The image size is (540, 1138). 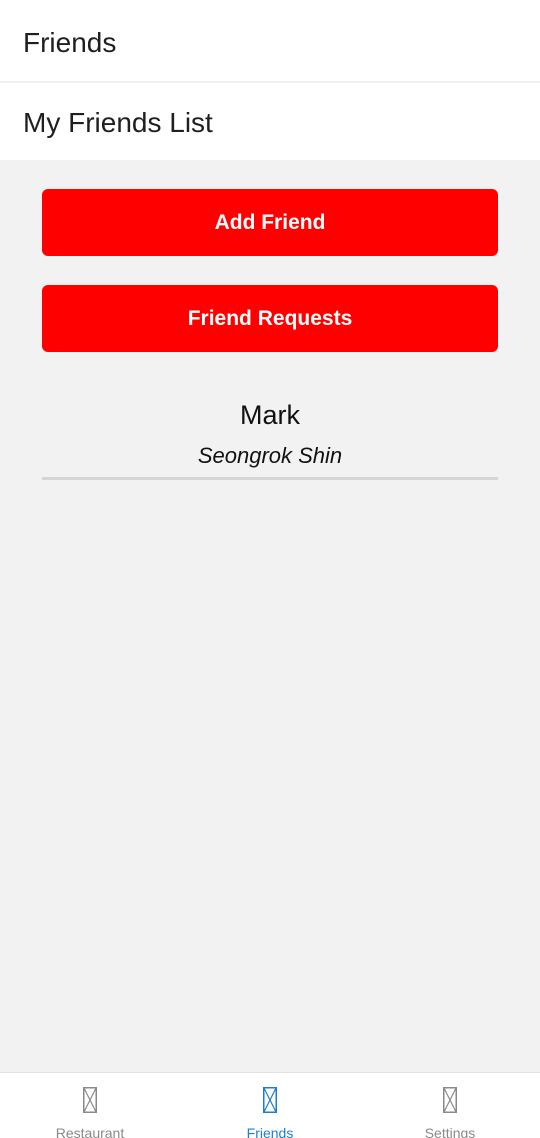 What do you see at coordinates (270, 41) in the screenshot?
I see `app-header: Friends` at bounding box center [270, 41].